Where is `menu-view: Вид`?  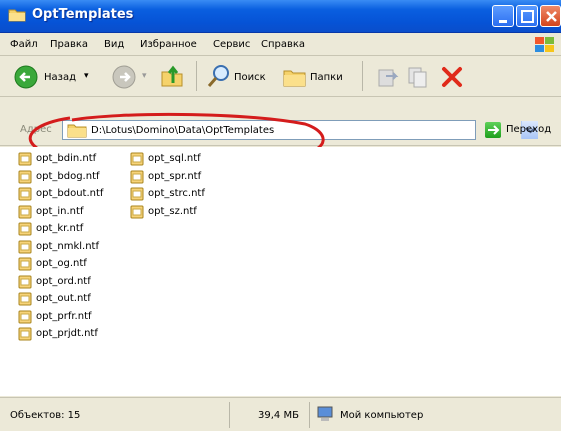
menu-view: Вид is located at coordinates (114, 44).